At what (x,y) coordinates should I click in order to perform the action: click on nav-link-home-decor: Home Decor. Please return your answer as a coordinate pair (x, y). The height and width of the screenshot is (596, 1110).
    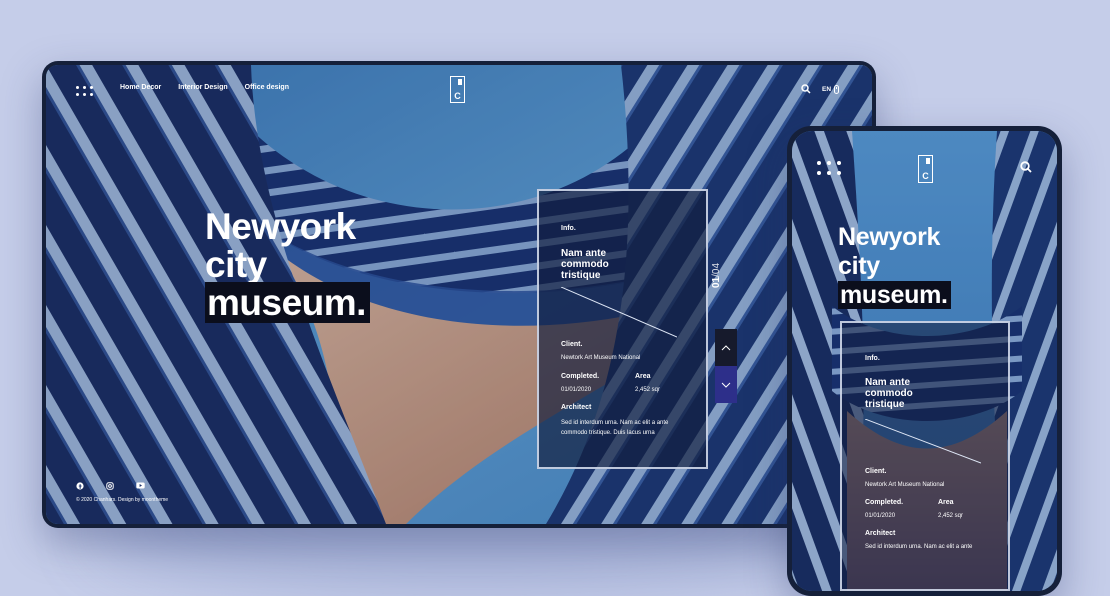
    Looking at the image, I should click on (140, 87).